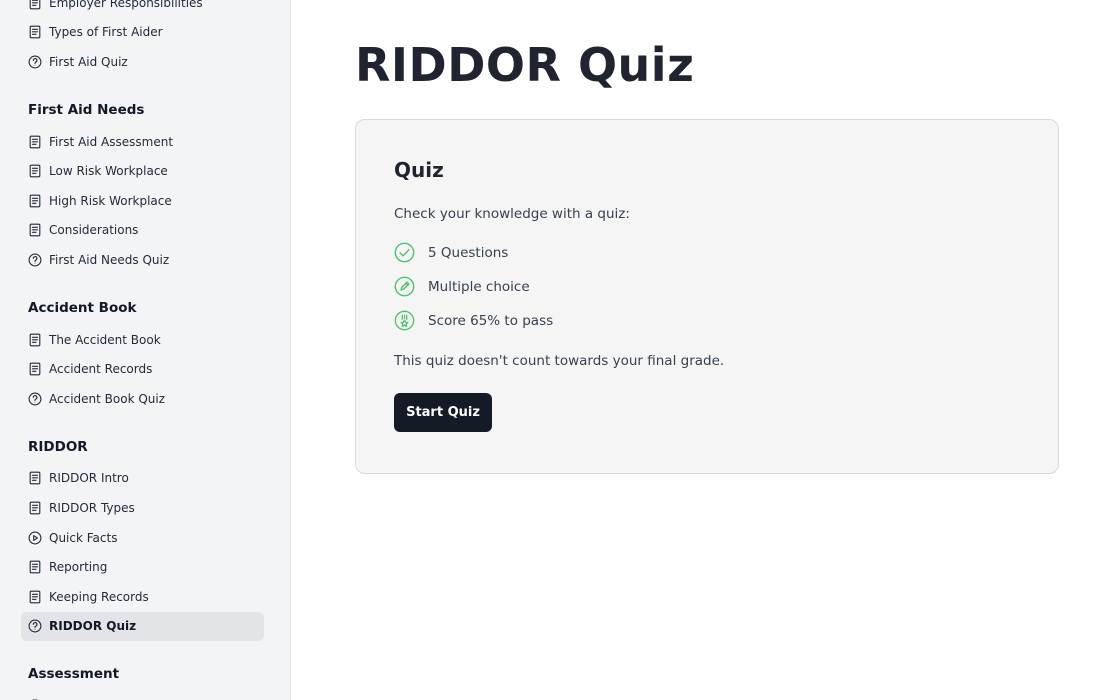 The height and width of the screenshot is (700, 1120). What do you see at coordinates (94, 230) in the screenshot?
I see `sidebar-item-label: Considerations` at bounding box center [94, 230].